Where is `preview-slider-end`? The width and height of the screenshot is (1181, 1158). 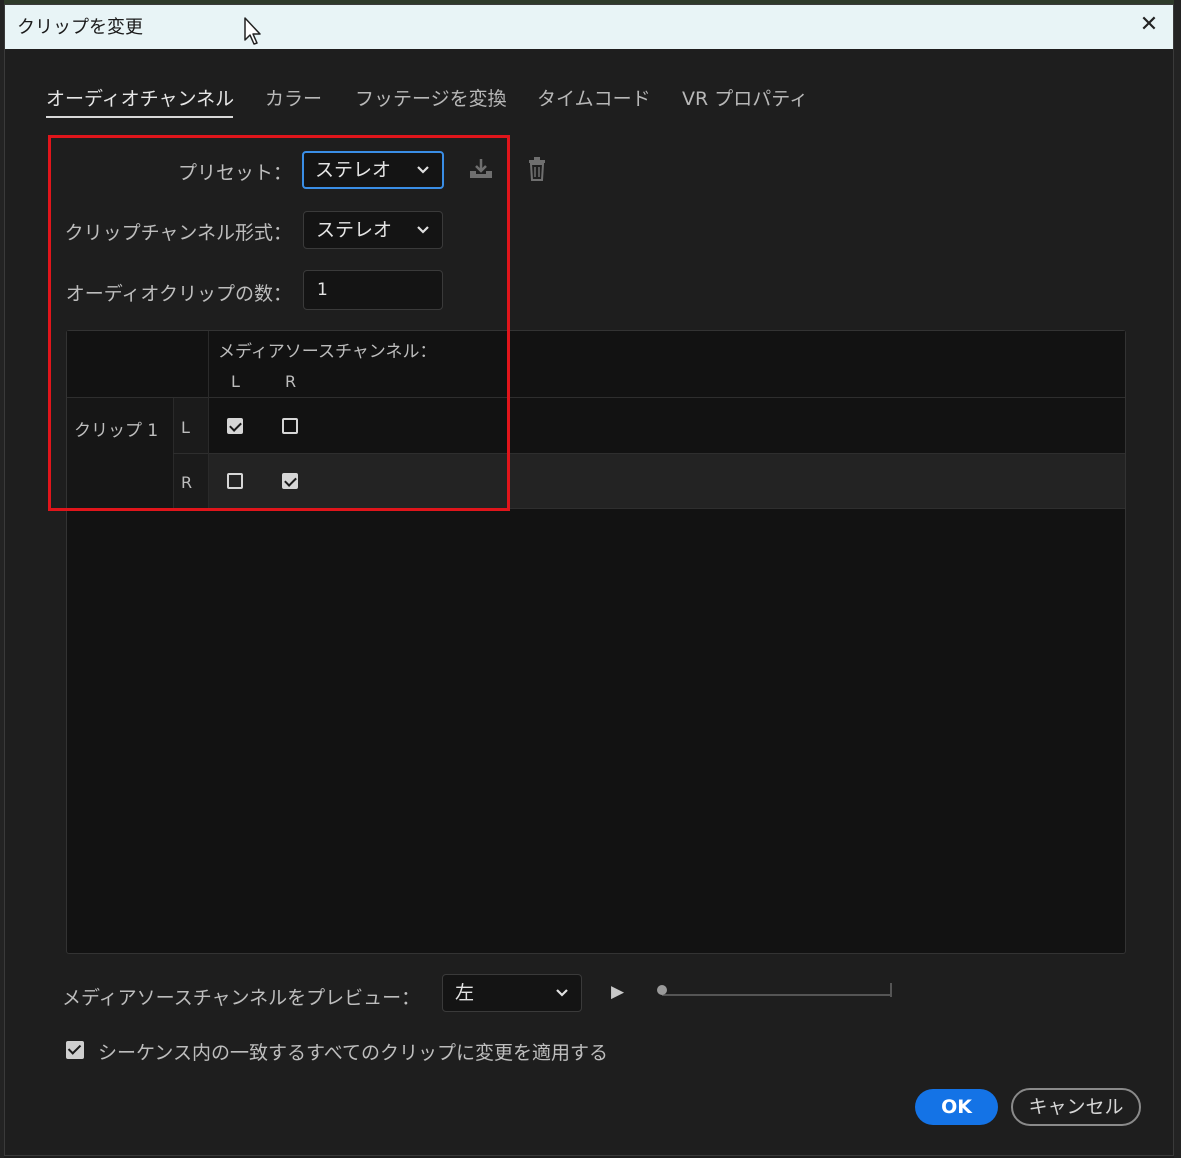 preview-slider-end is located at coordinates (891, 990).